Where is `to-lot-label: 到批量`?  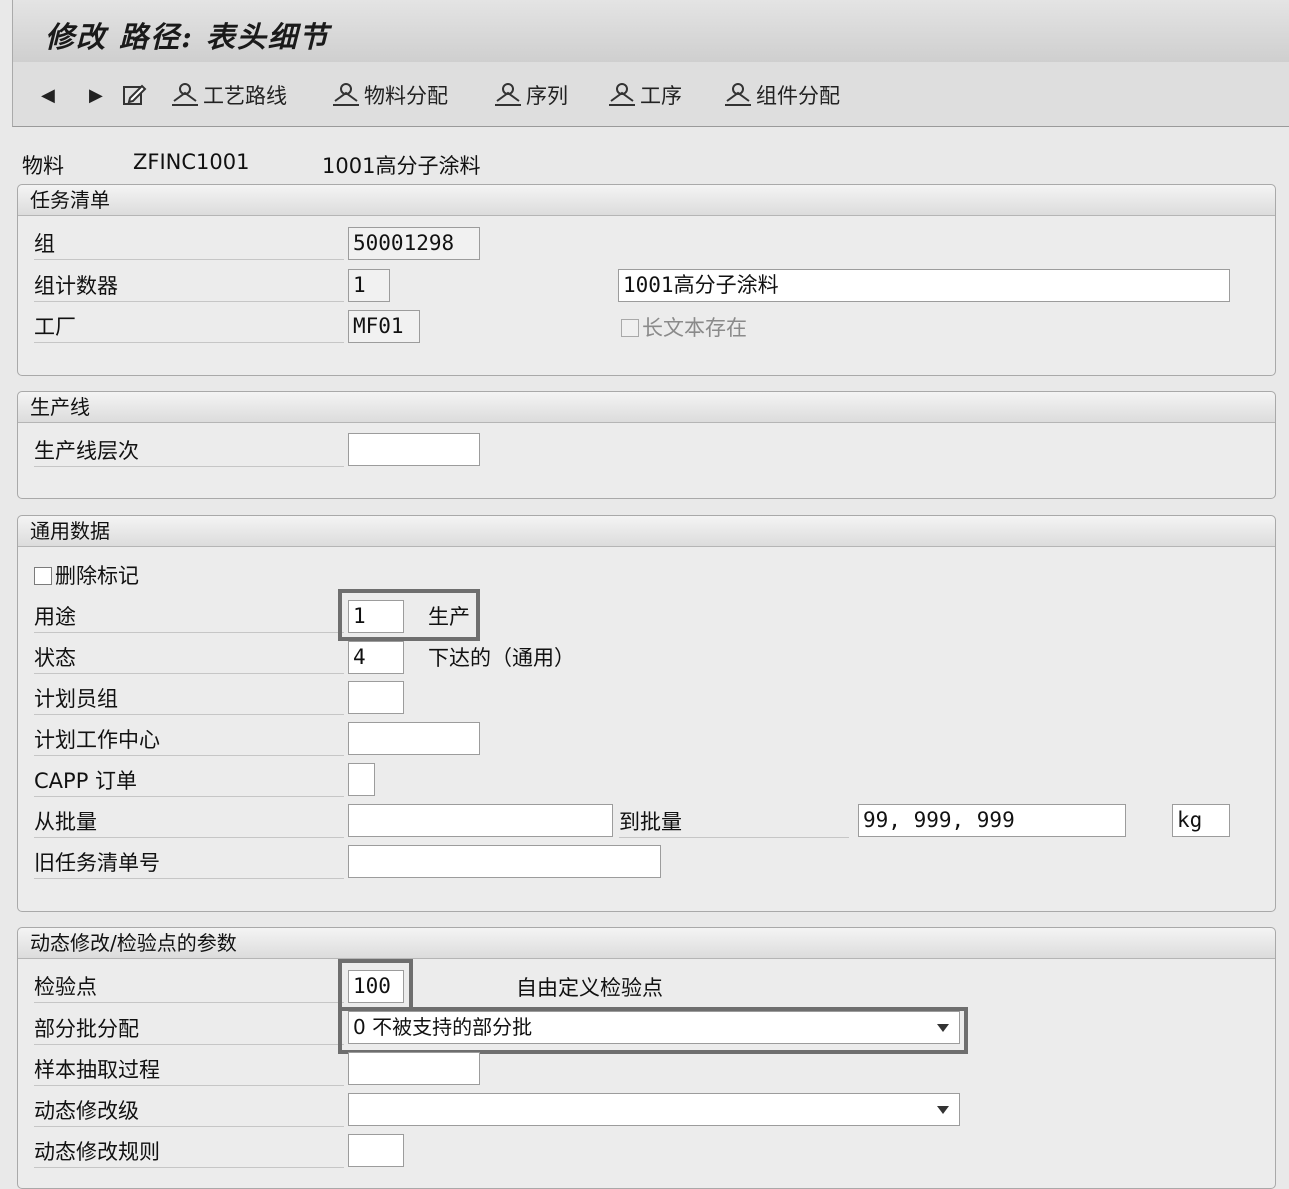
to-lot-label: 到批量 is located at coordinates (734, 822).